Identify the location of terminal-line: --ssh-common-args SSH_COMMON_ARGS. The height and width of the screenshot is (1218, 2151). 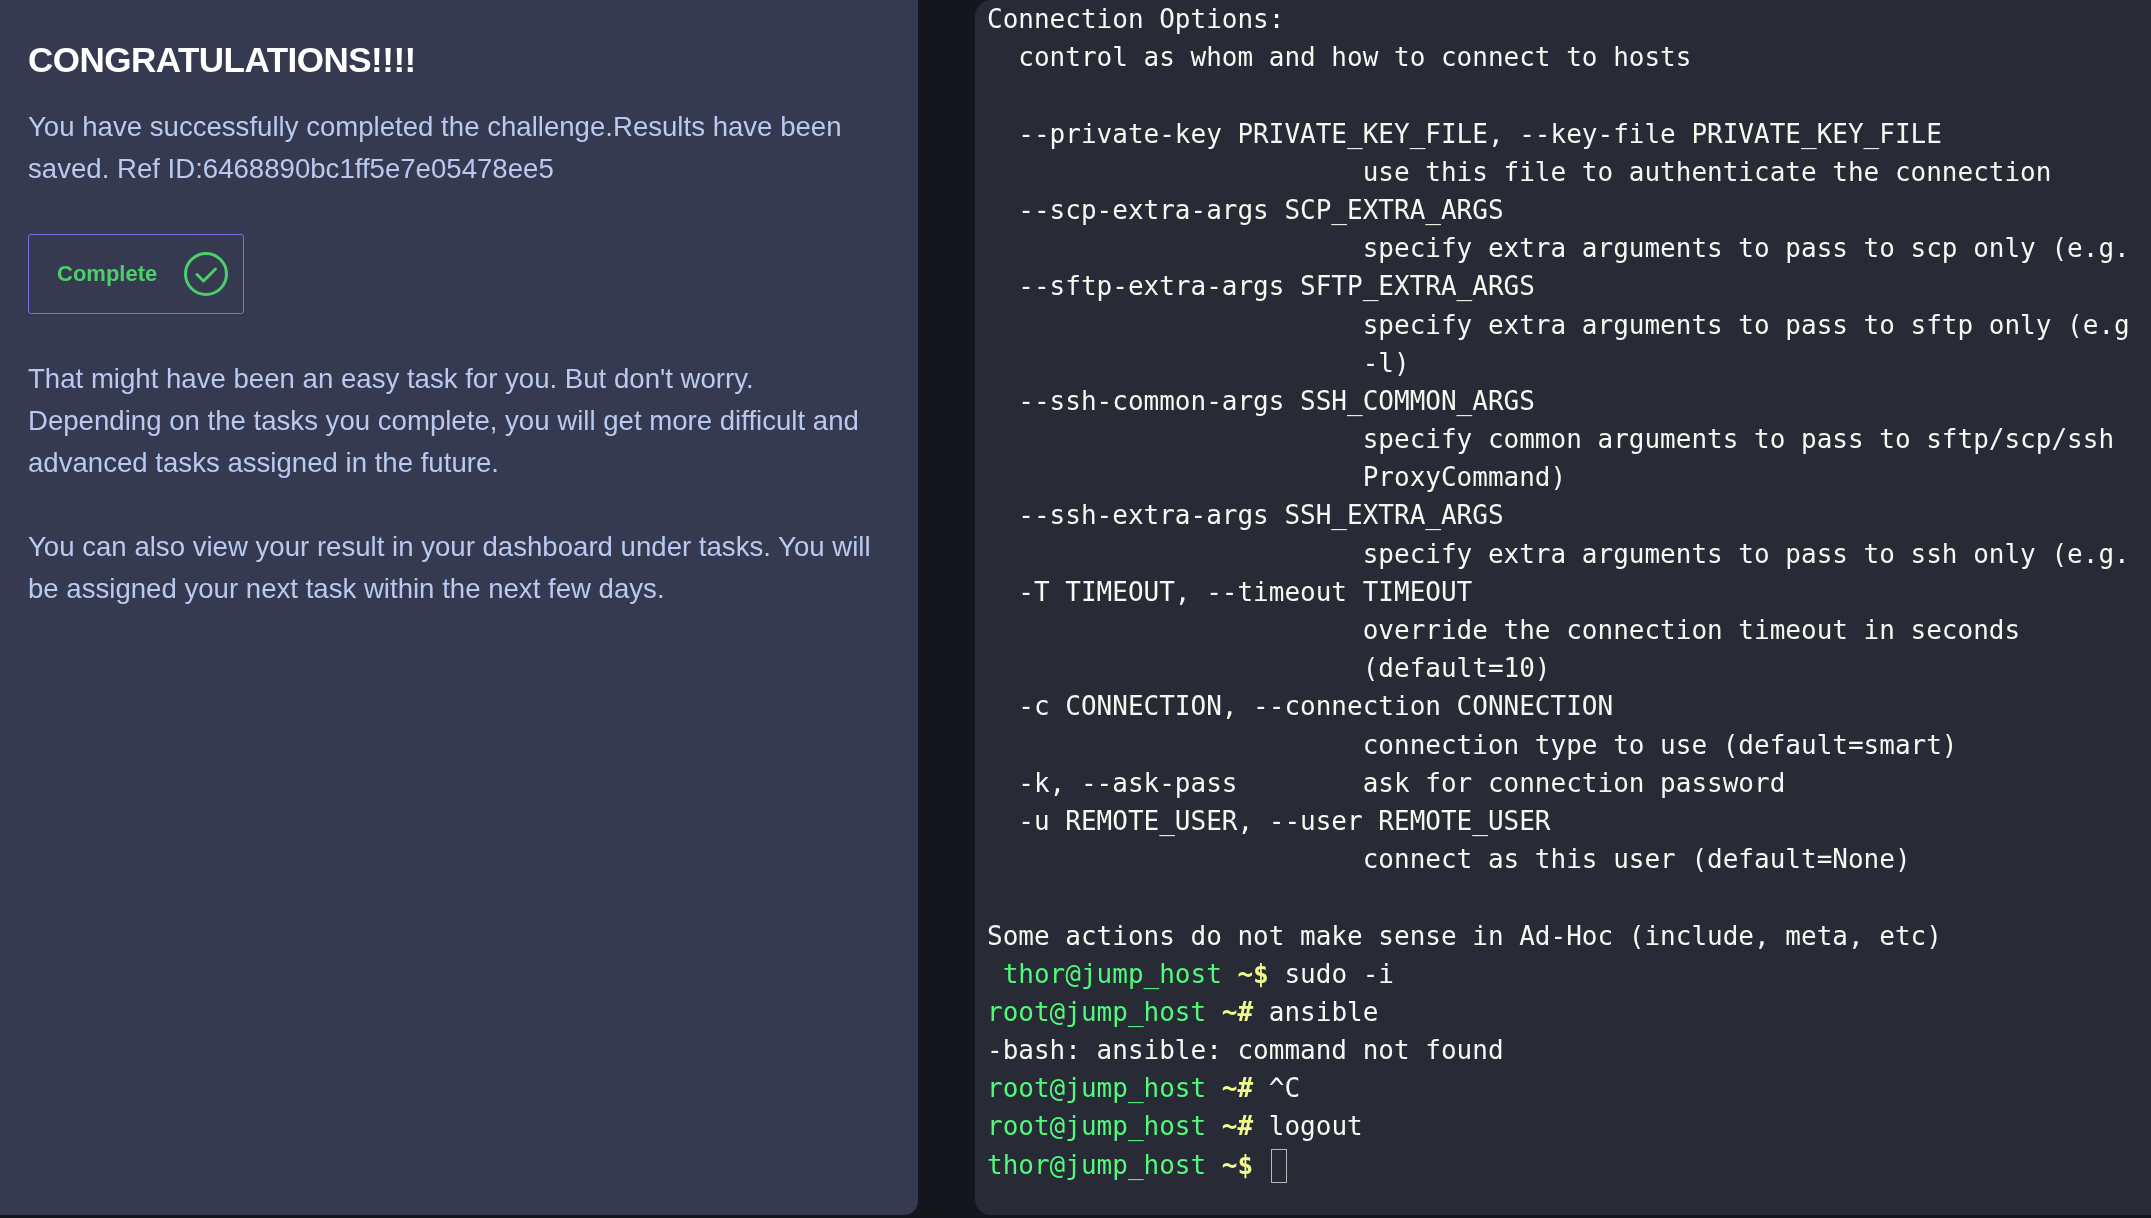
(1276, 400).